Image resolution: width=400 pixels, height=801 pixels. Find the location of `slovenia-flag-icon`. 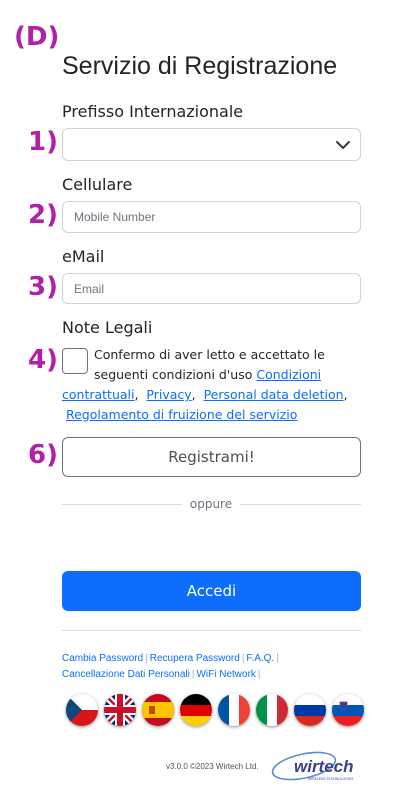

slovenia-flag-icon is located at coordinates (348, 710).